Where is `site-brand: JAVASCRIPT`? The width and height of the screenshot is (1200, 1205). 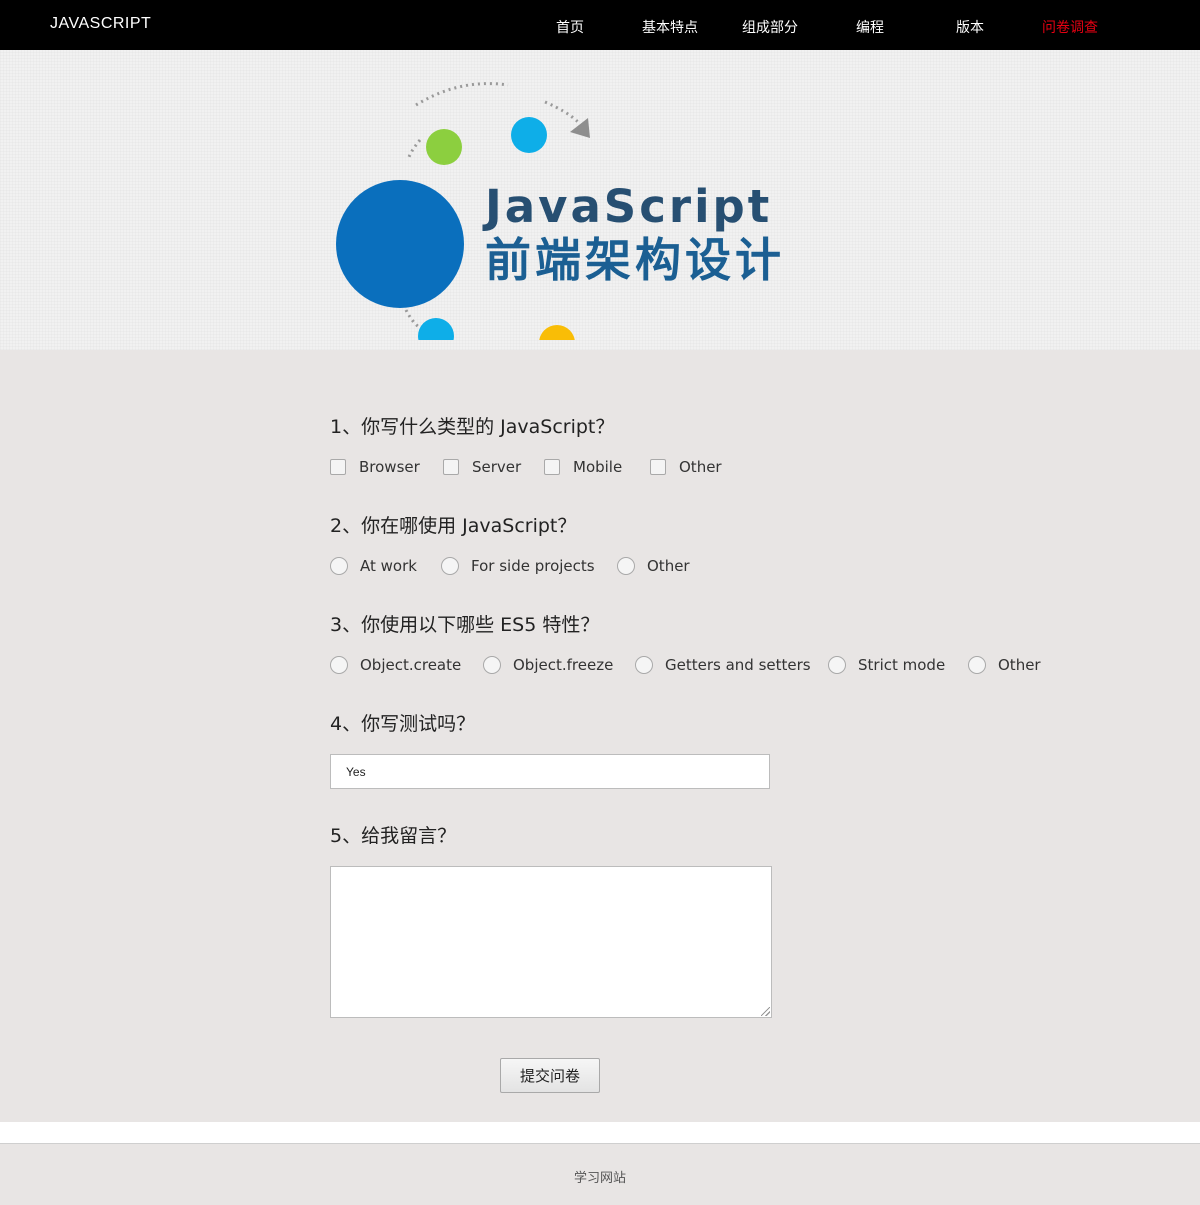 site-brand: JAVASCRIPT is located at coordinates (100, 24).